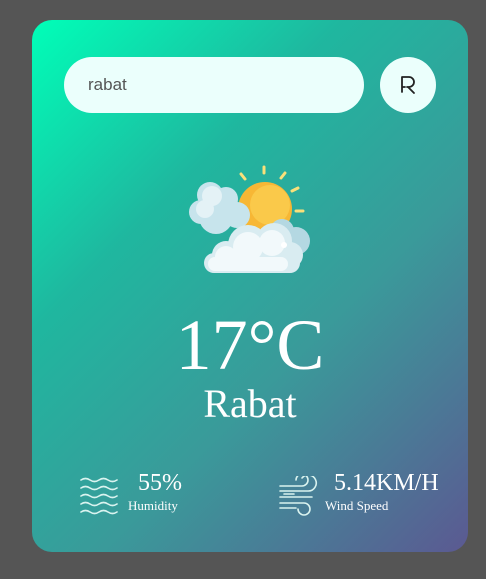 The width and height of the screenshot is (486, 579). Describe the element at coordinates (249, 219) in the screenshot. I see `partly-cloudy-icon` at that location.